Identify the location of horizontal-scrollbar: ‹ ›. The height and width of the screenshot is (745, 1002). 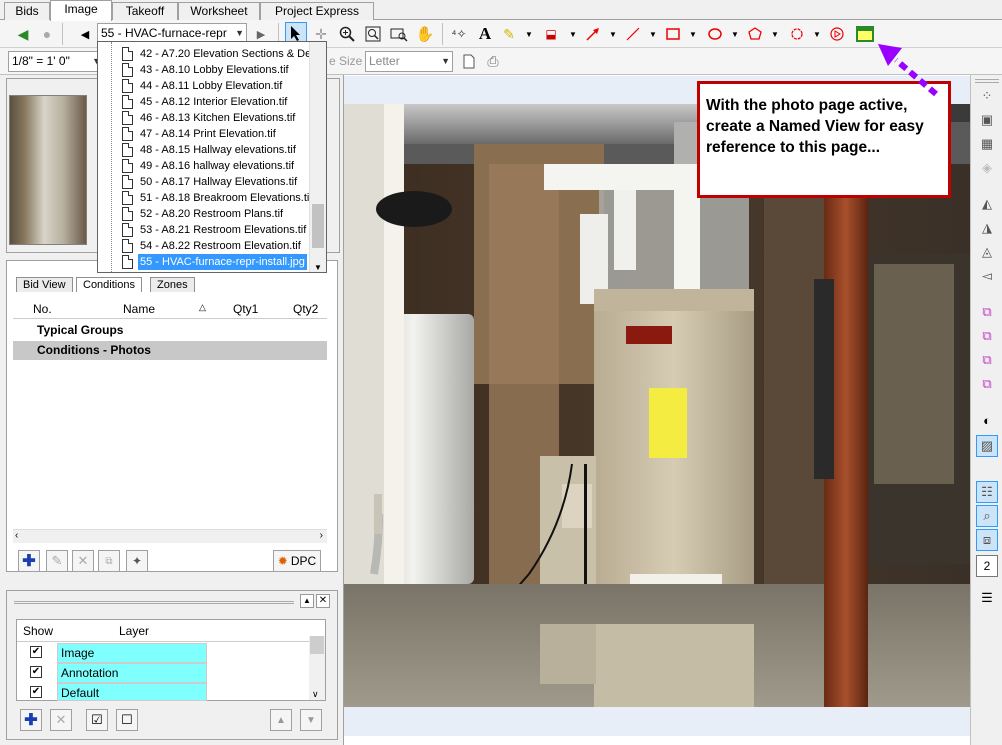
(170, 536).